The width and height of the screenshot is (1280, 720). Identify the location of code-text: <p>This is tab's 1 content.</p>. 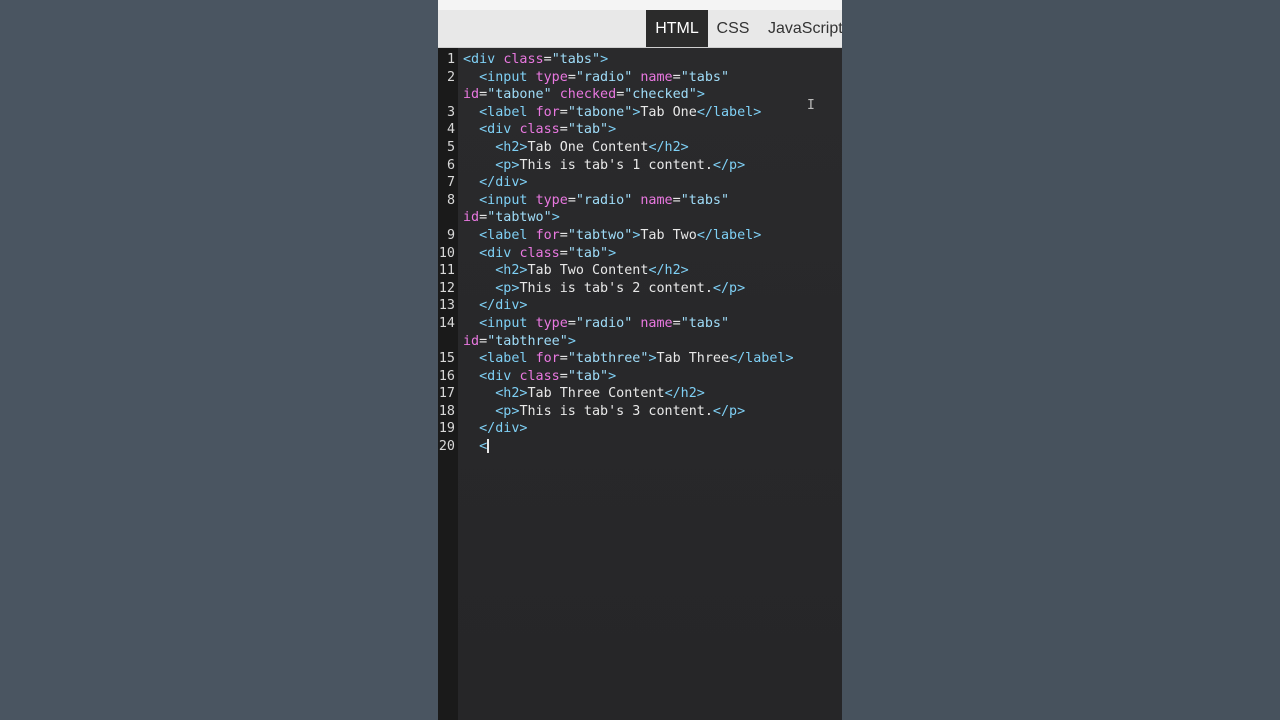
(604, 166).